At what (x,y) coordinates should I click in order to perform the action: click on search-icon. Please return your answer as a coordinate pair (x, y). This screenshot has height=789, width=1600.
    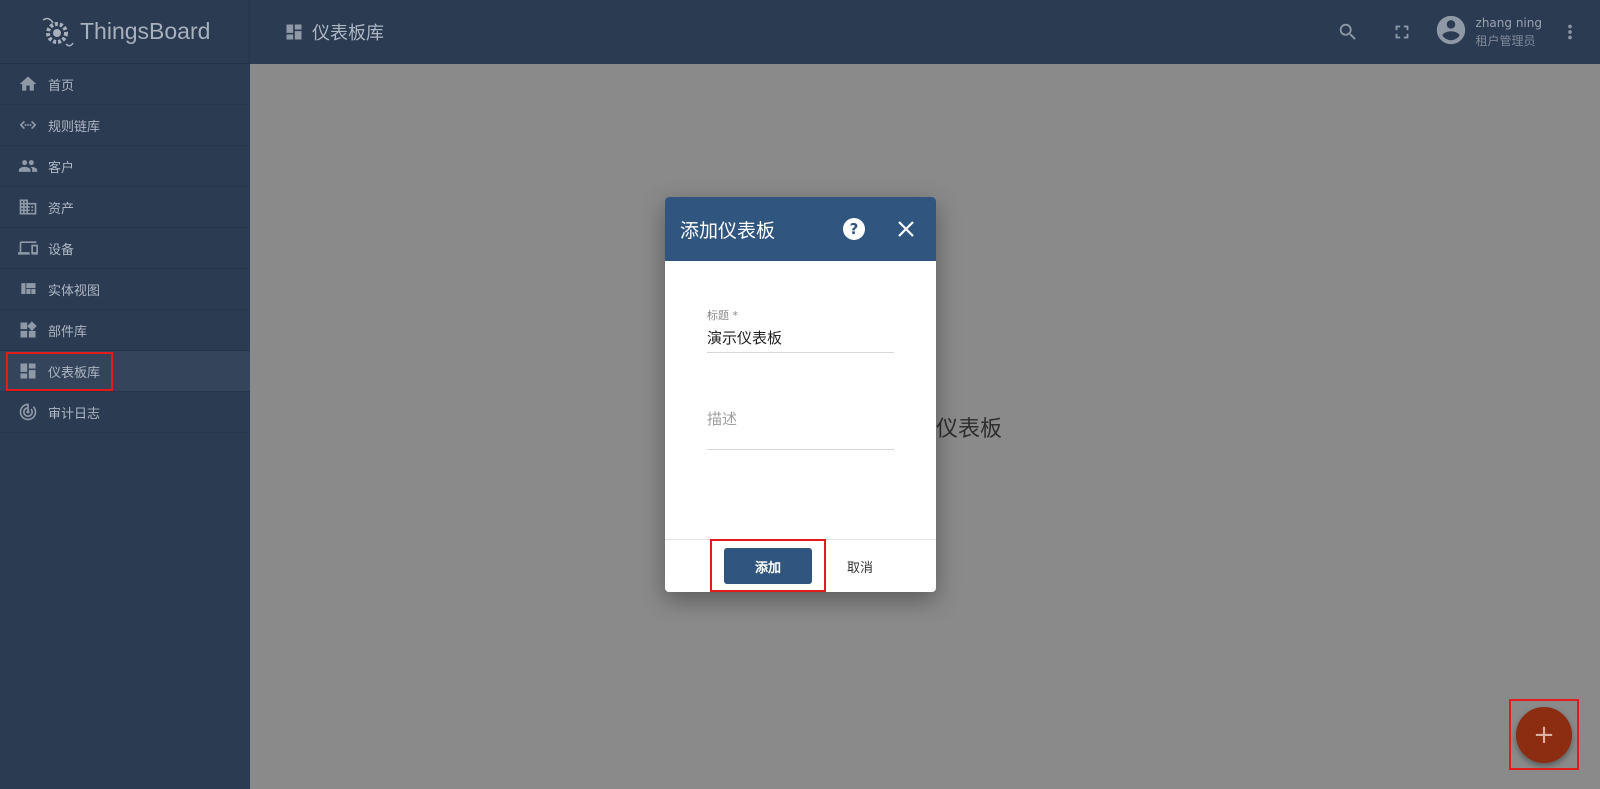
    Looking at the image, I should click on (1347, 31).